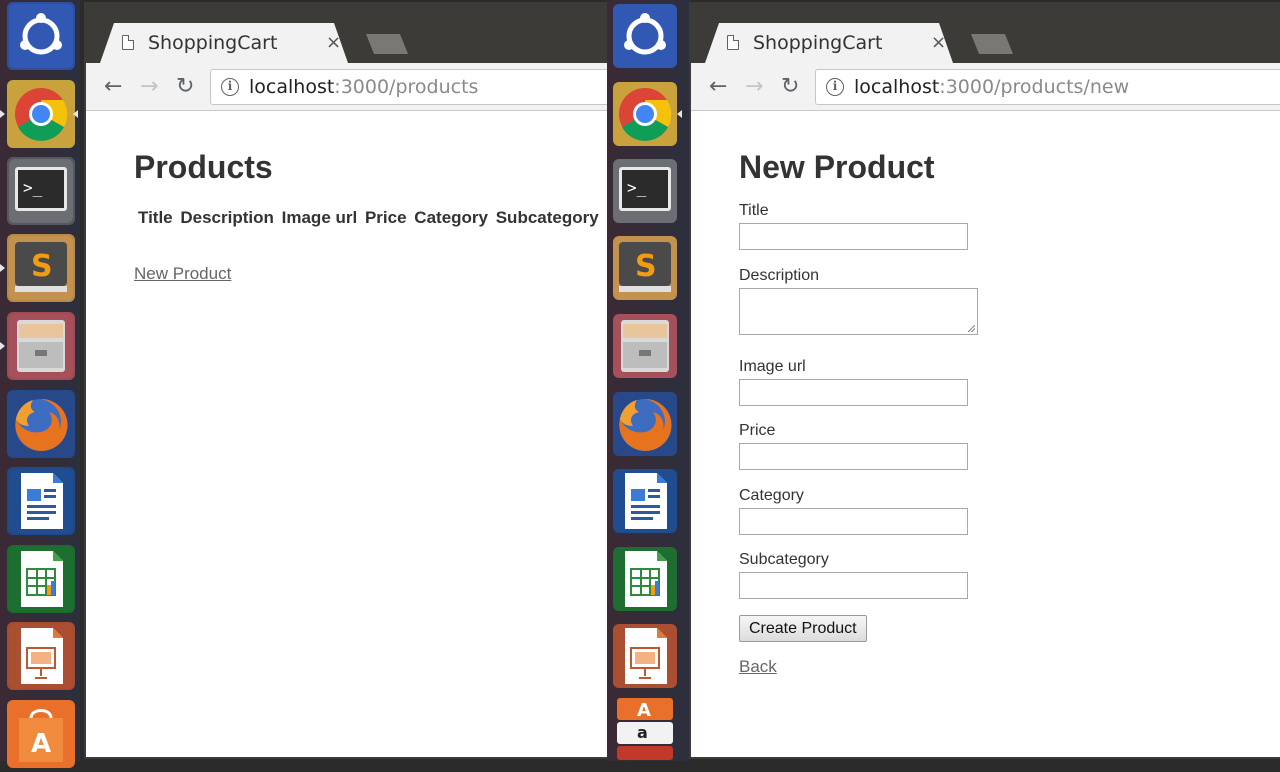  I want to click on page-title: New Product, so click(837, 167).